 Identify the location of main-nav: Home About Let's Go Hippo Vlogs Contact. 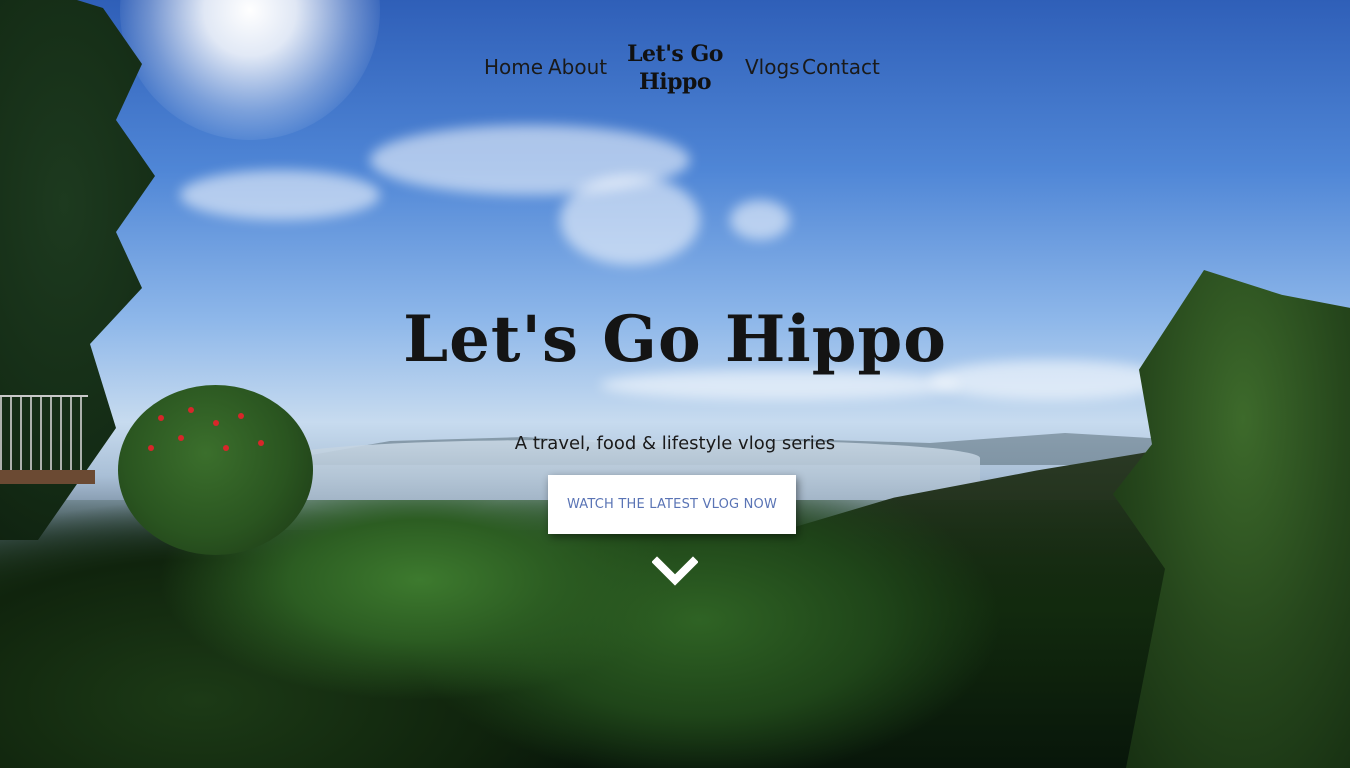
(675, 70).